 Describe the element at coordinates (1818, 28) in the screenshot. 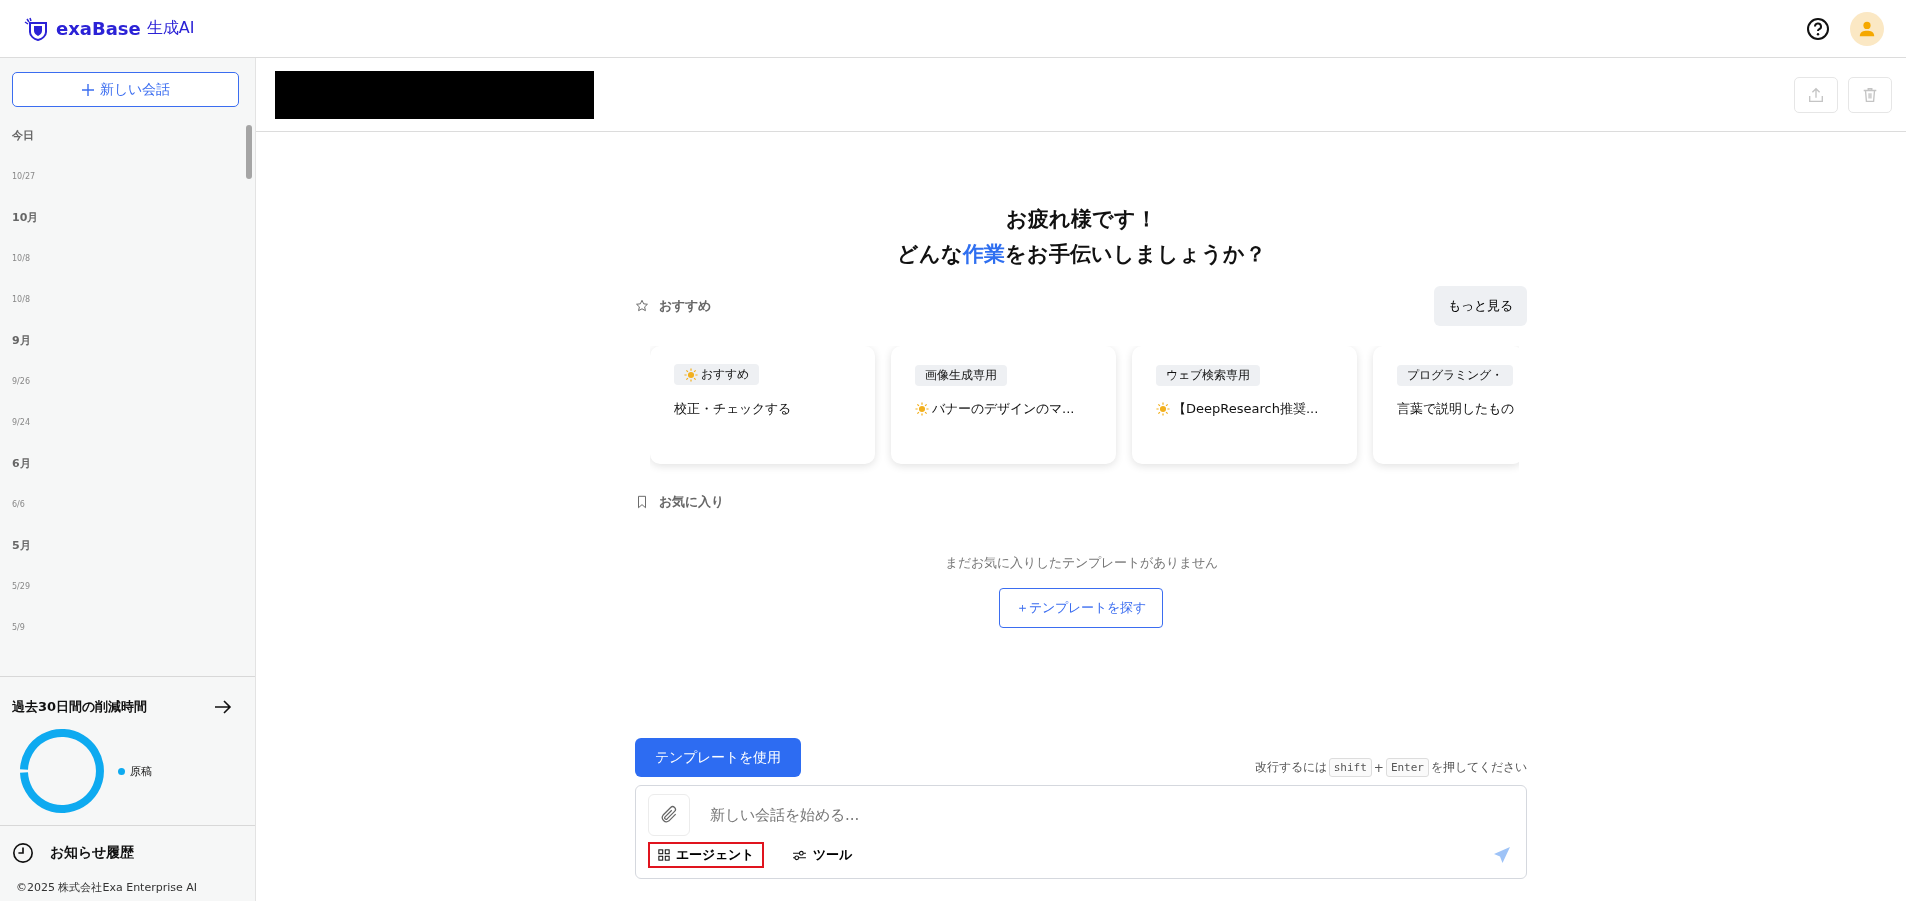

I see `help-icon` at that location.